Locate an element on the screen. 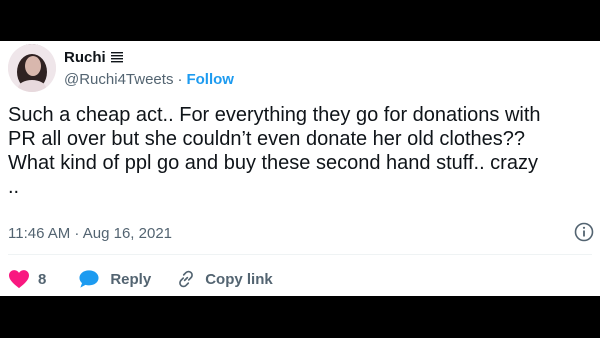  display-name-text: Ruchi is located at coordinates (85, 57).